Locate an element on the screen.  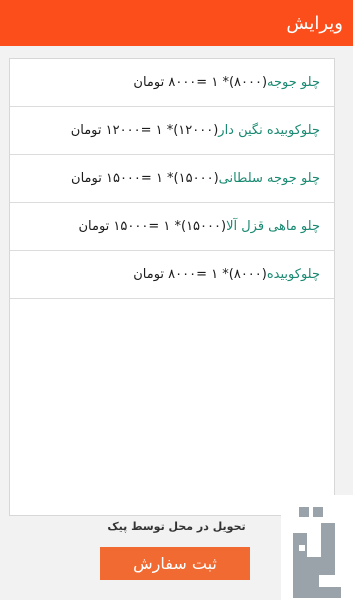
page-title: ویرایش is located at coordinates (314, 23).